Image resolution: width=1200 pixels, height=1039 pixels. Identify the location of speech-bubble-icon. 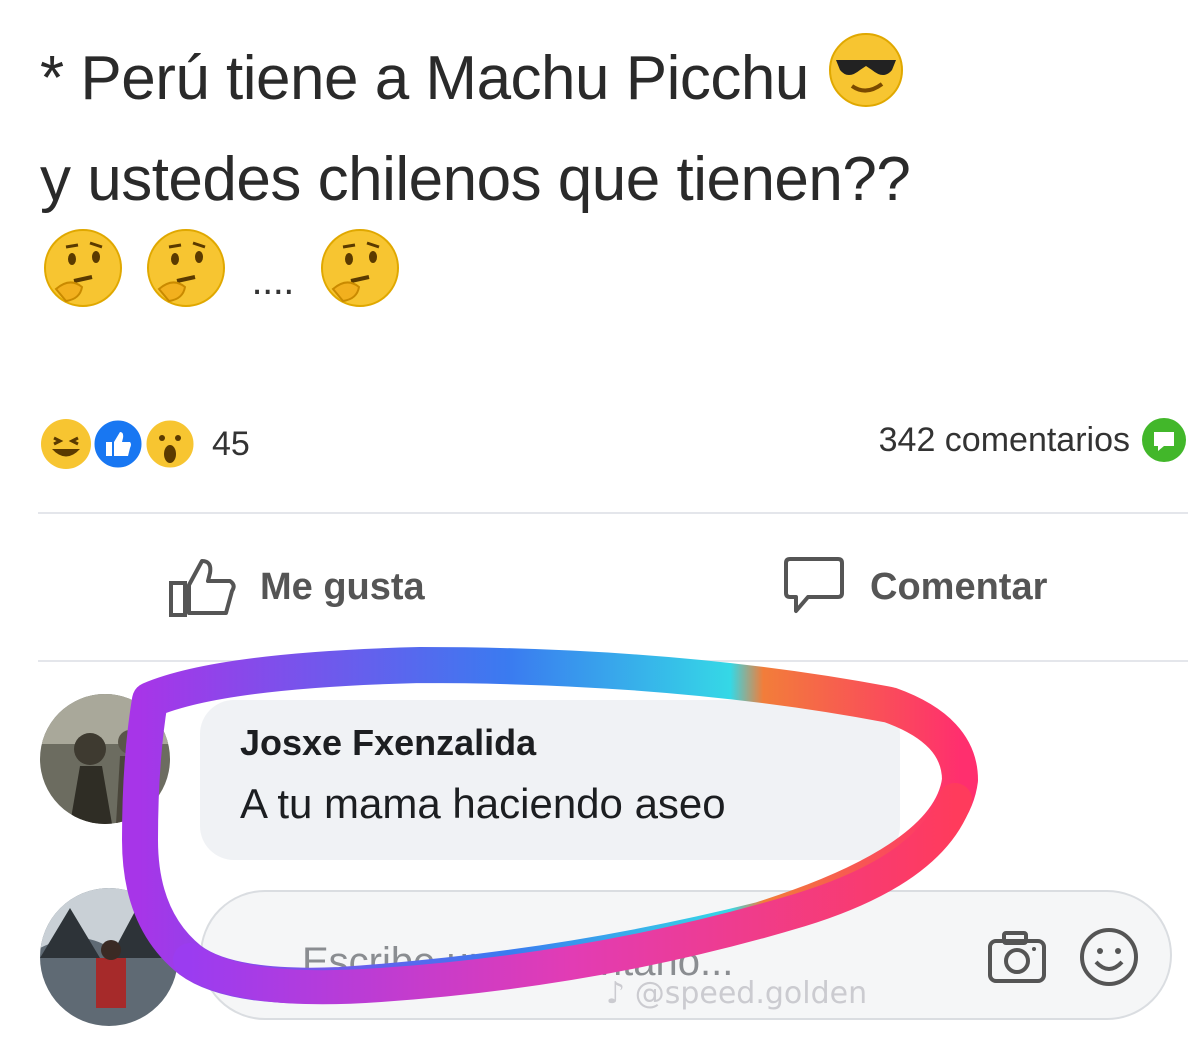
(814, 585).